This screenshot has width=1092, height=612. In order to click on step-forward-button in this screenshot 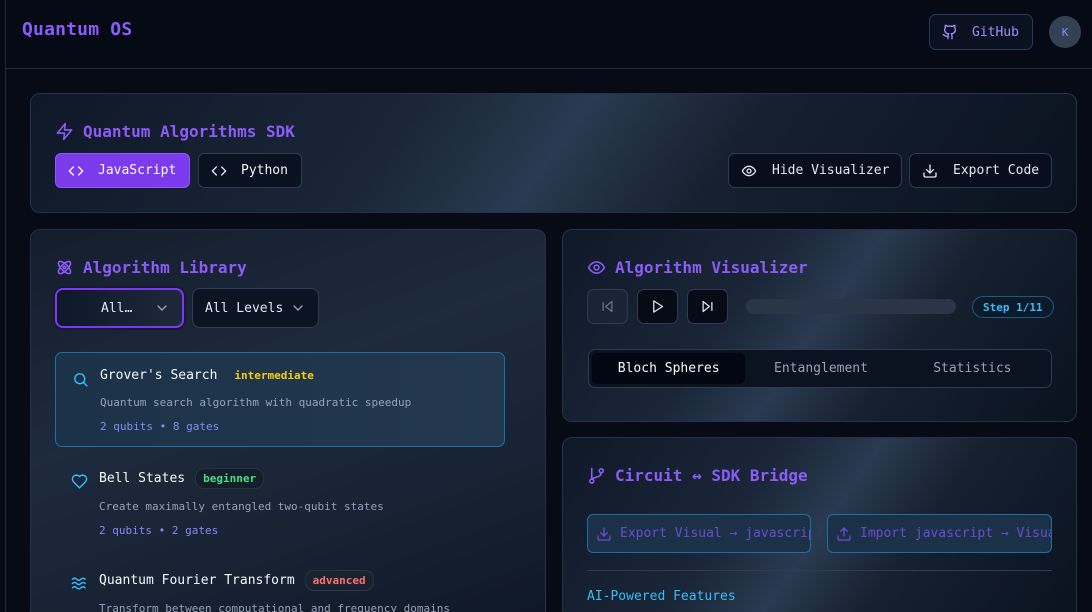, I will do `click(707, 306)`.